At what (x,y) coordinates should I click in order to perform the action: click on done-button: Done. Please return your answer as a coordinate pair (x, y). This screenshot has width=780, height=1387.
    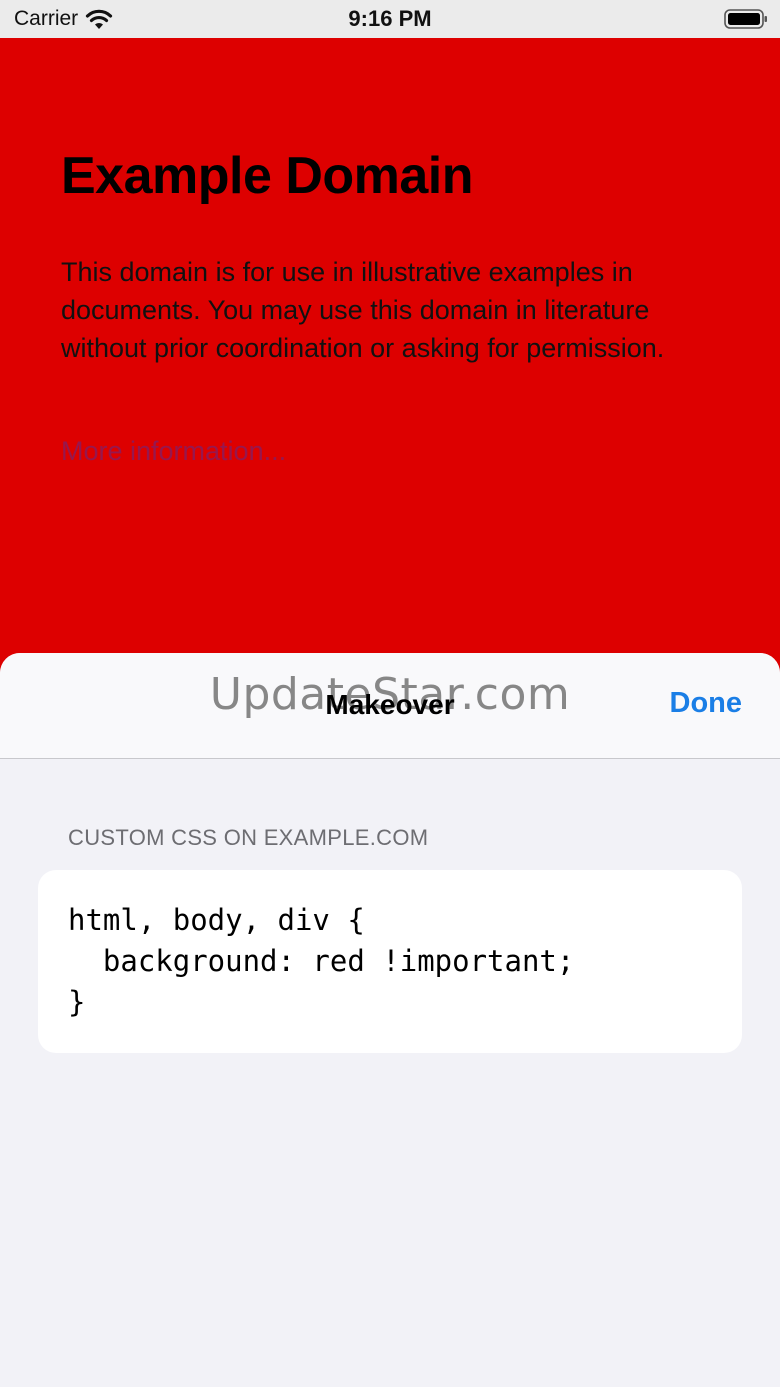
    Looking at the image, I should click on (706, 703).